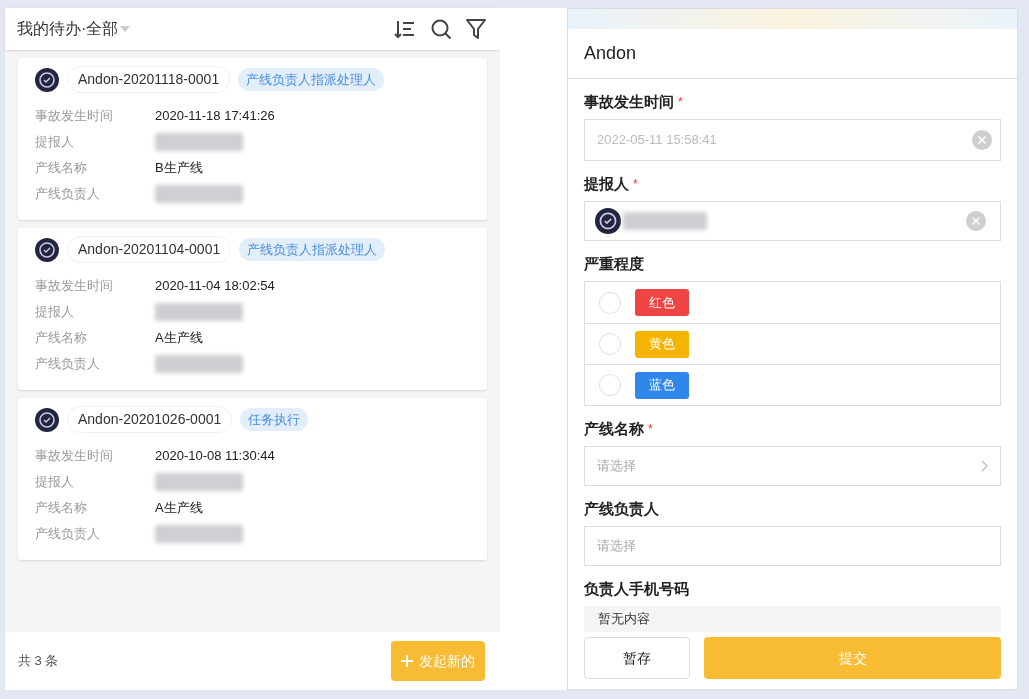  Describe the element at coordinates (252, 309) in the screenshot. I see `task-card: Andon-20201104-0001 产线负责人指派处理人 事故发生时间 2020-11-04 18:02:54 提报人 产线名称 A生产线 产线负责人` at that location.